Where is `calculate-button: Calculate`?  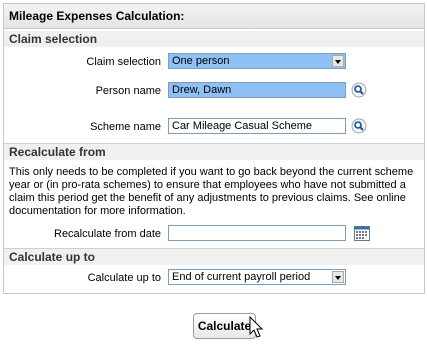 calculate-button: Calculate is located at coordinates (224, 326).